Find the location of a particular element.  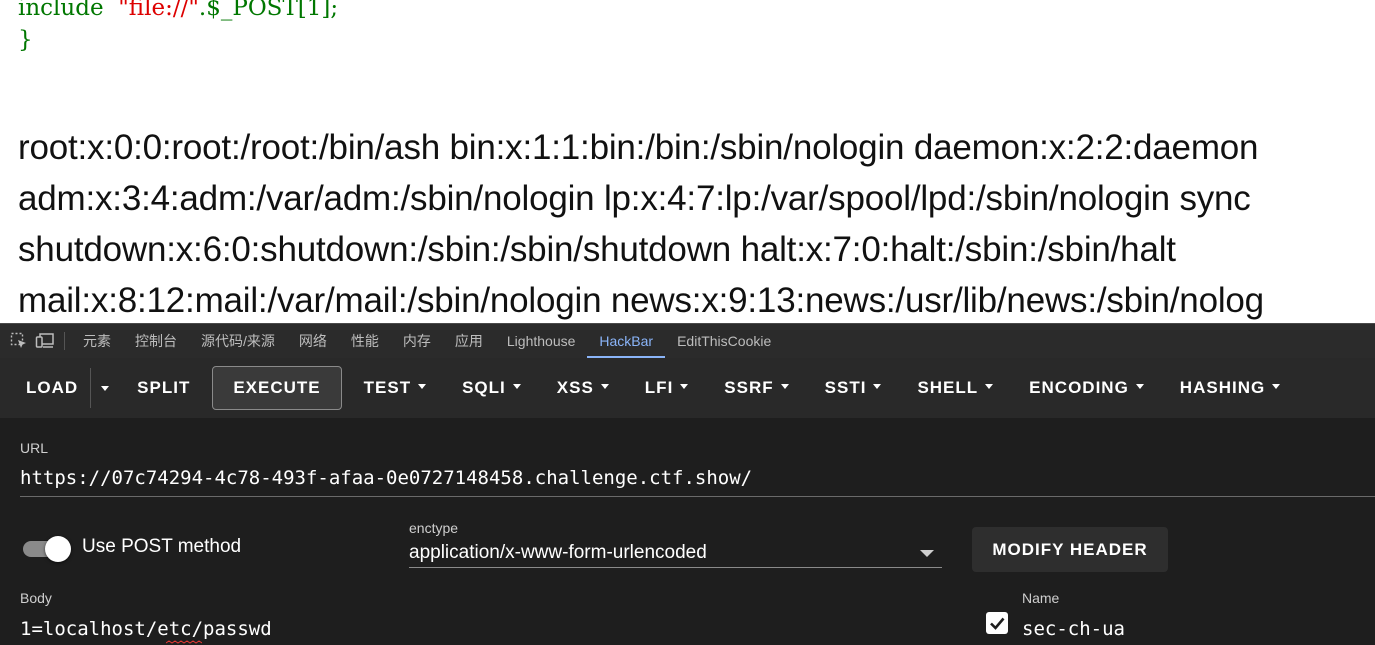

tab-console: 控制台 is located at coordinates (156, 341).